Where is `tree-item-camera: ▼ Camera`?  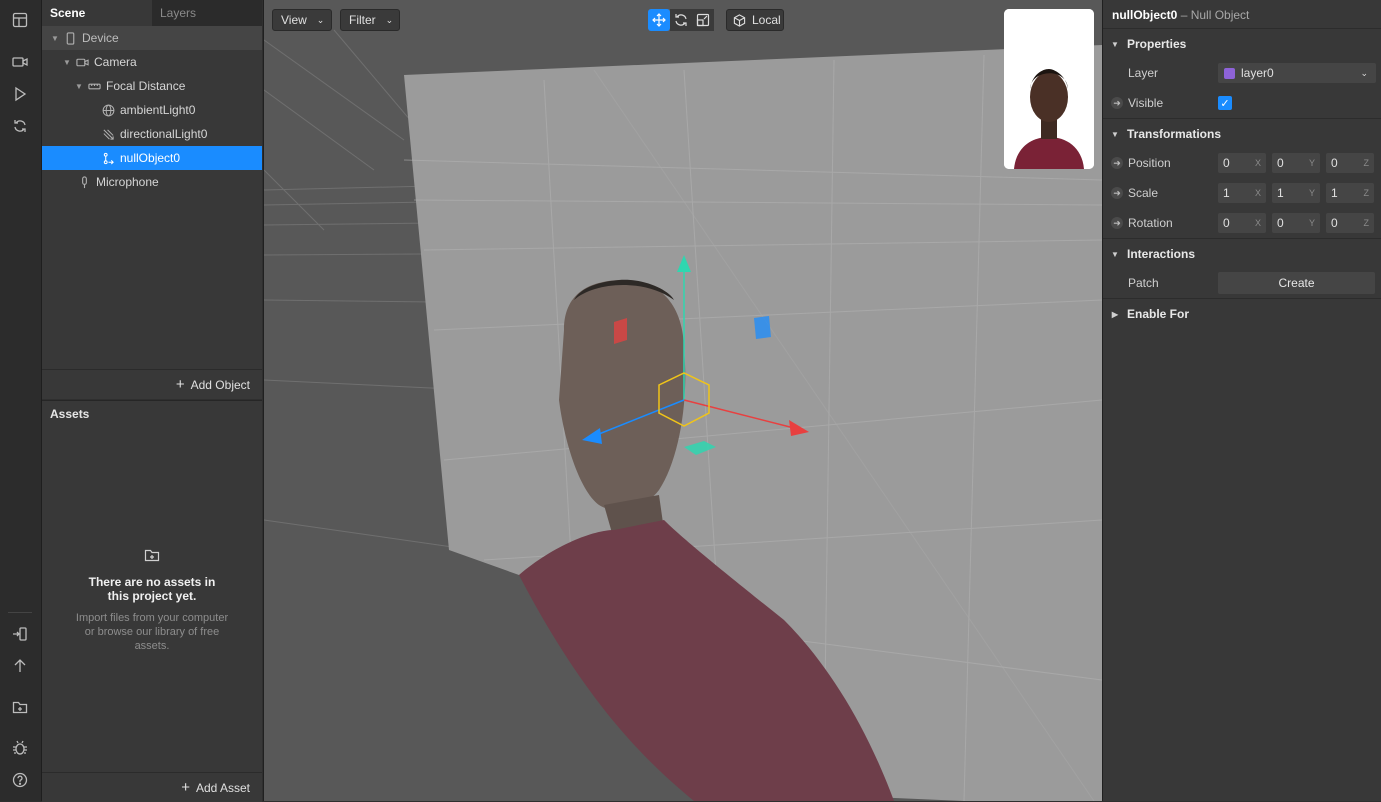
tree-item-camera: ▼ Camera is located at coordinates (152, 62).